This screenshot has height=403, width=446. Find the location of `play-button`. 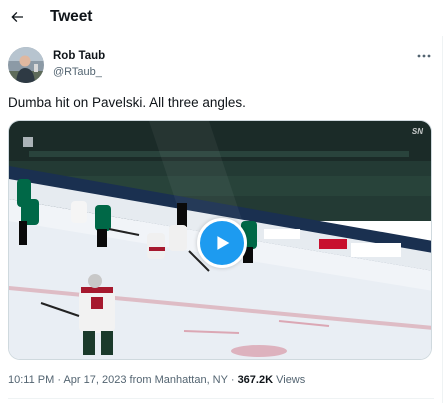

play-button is located at coordinates (222, 243).